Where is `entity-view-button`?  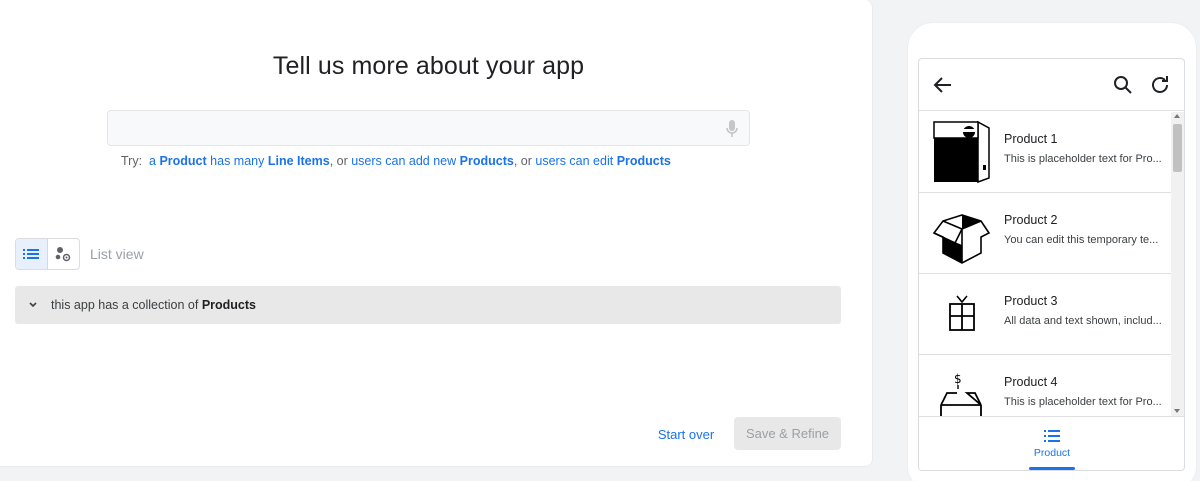
entity-view-button is located at coordinates (63, 254).